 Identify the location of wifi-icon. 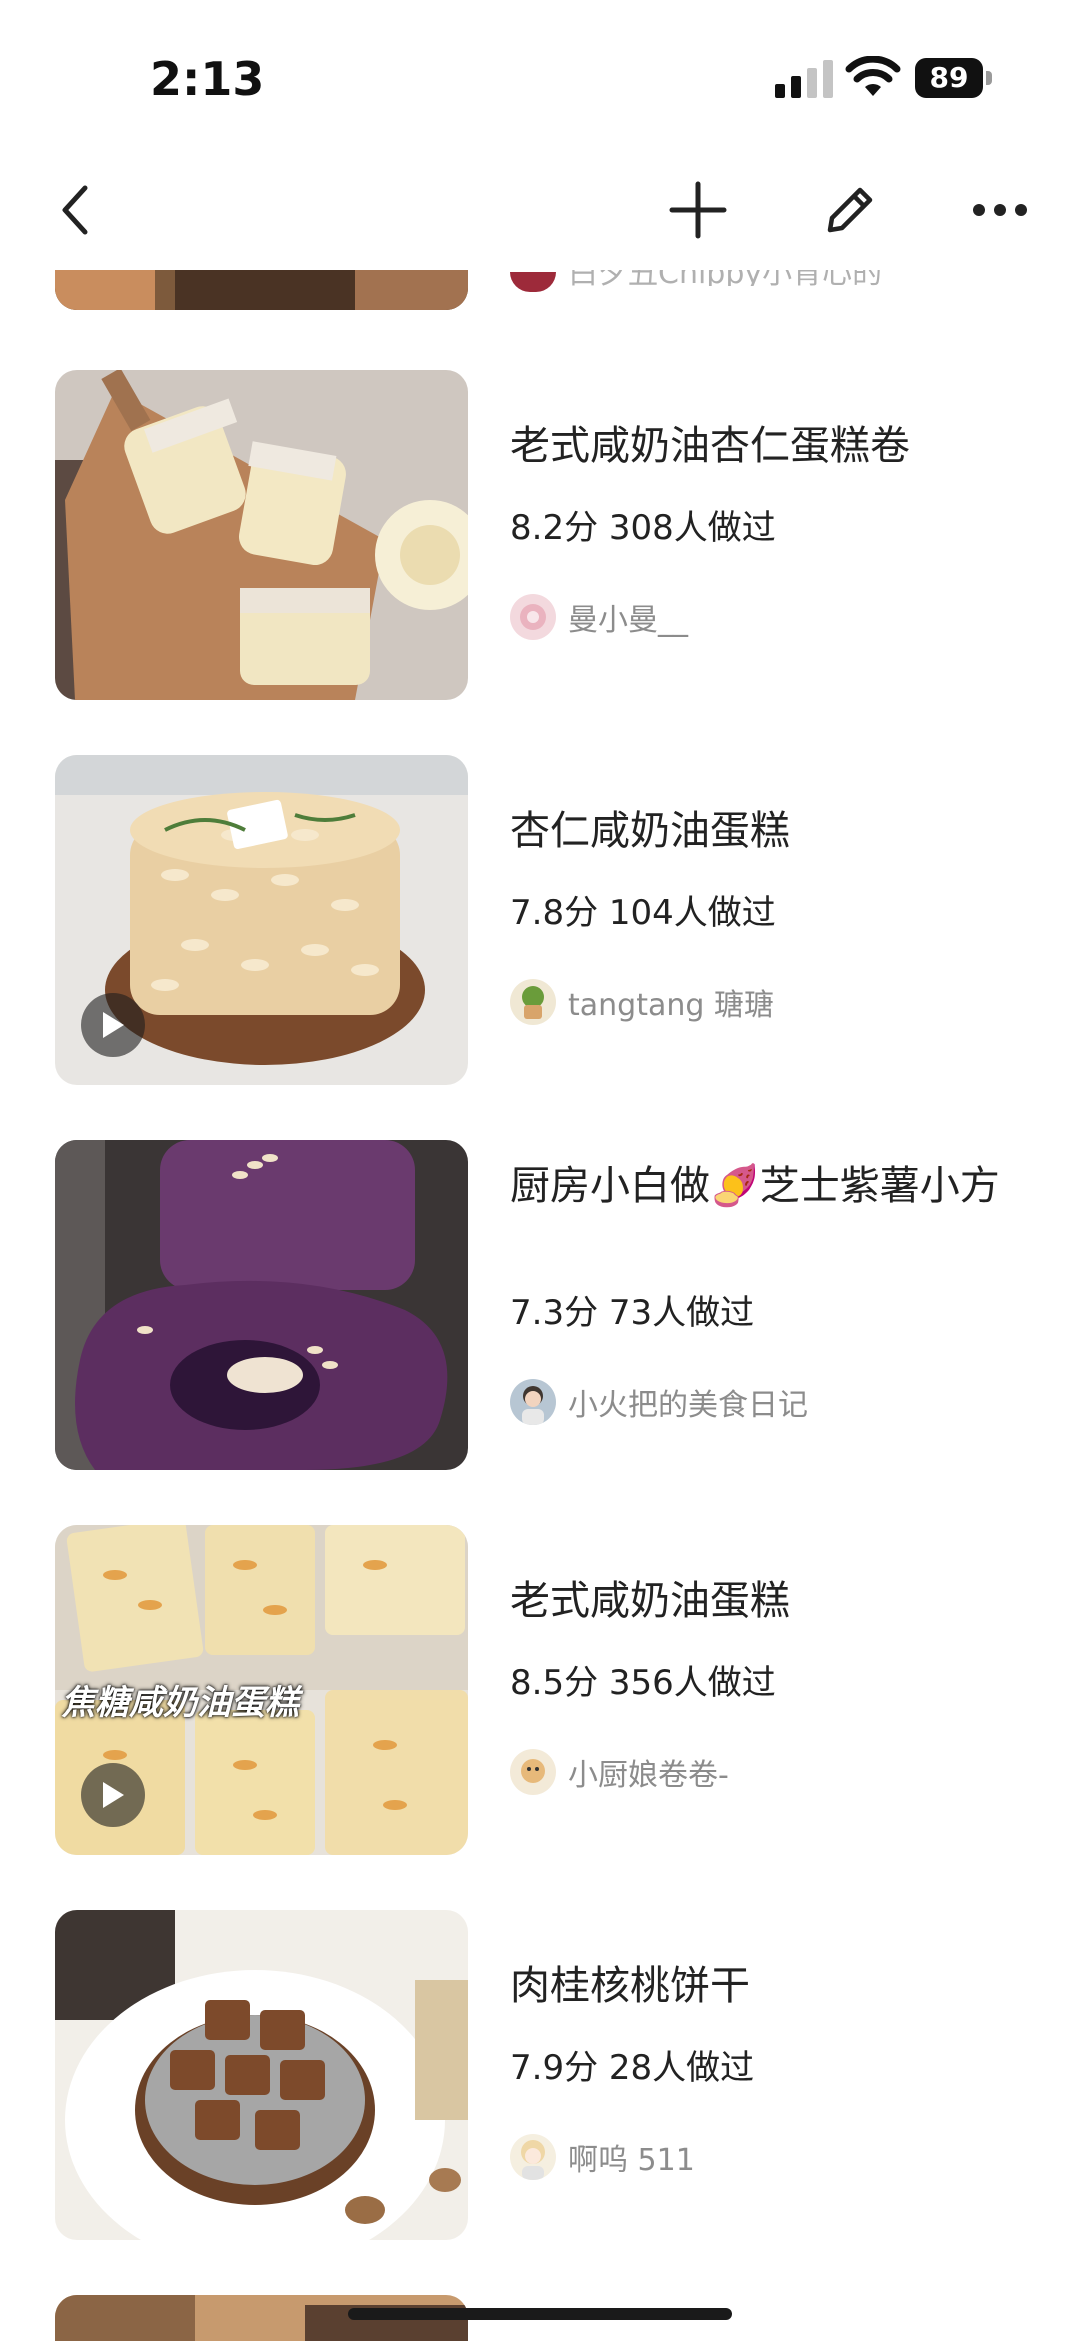
(873, 76).